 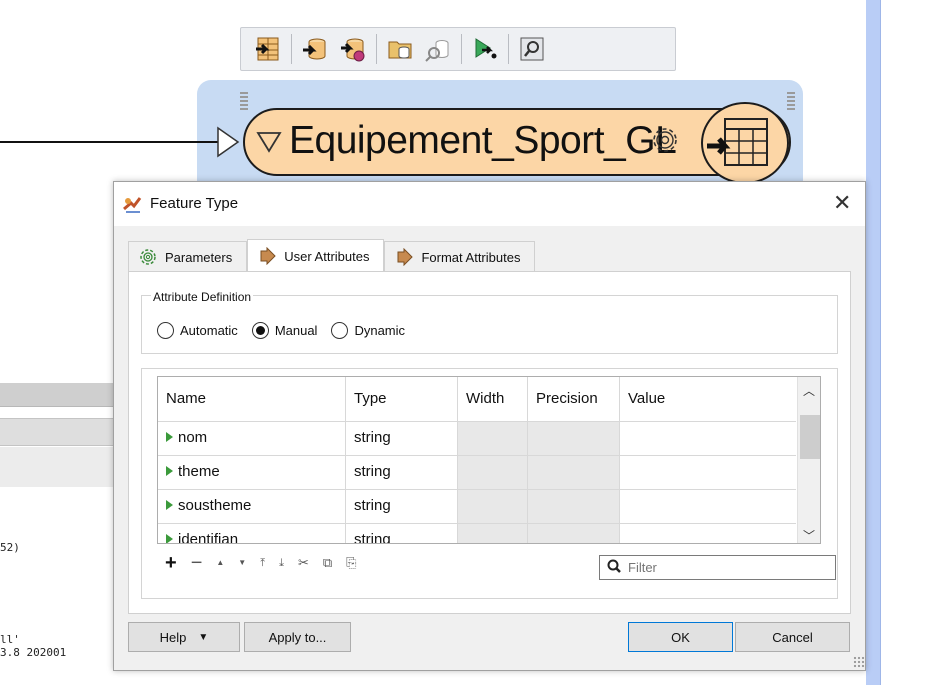 I want to click on resize-grip-icon, so click(x=859, y=662).